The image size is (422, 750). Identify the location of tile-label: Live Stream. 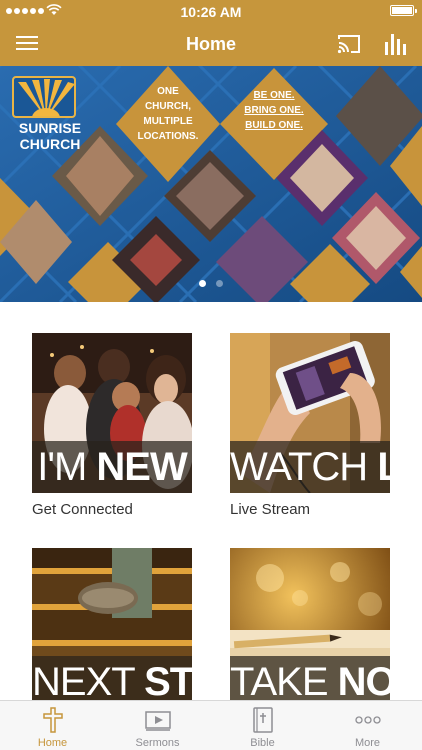
(270, 509).